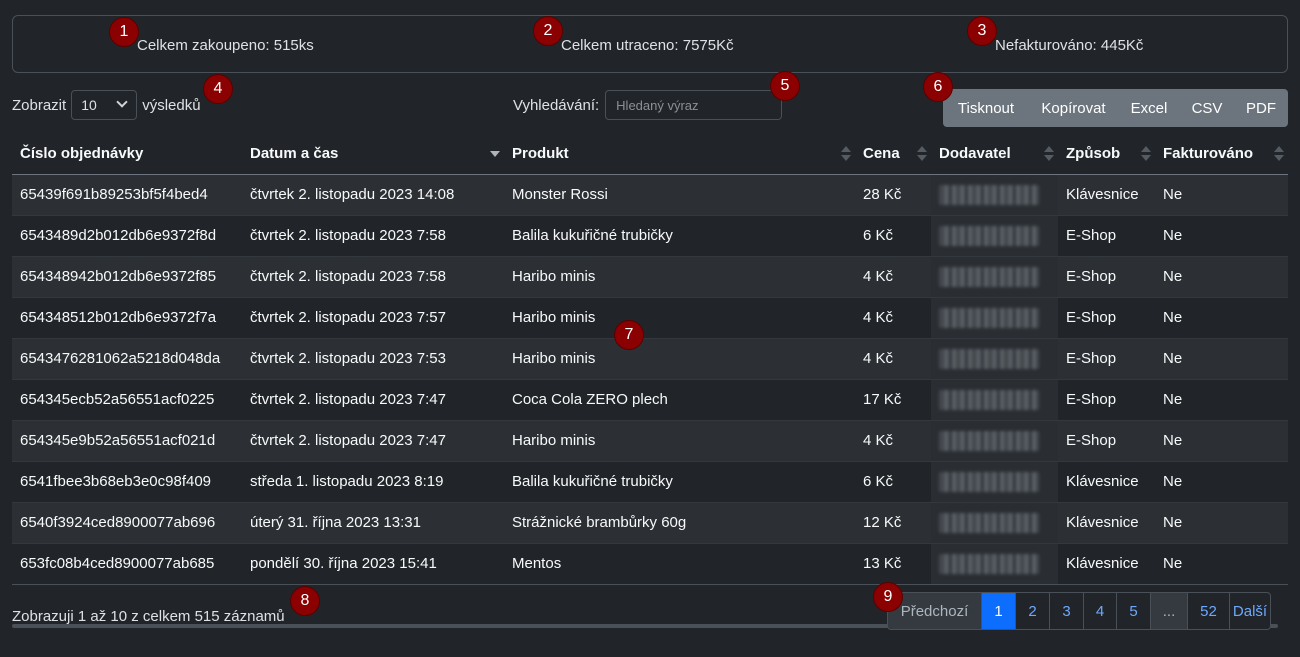 The image size is (1300, 657). What do you see at coordinates (1032, 611) in the screenshot?
I see `pagination-page-2: 2` at bounding box center [1032, 611].